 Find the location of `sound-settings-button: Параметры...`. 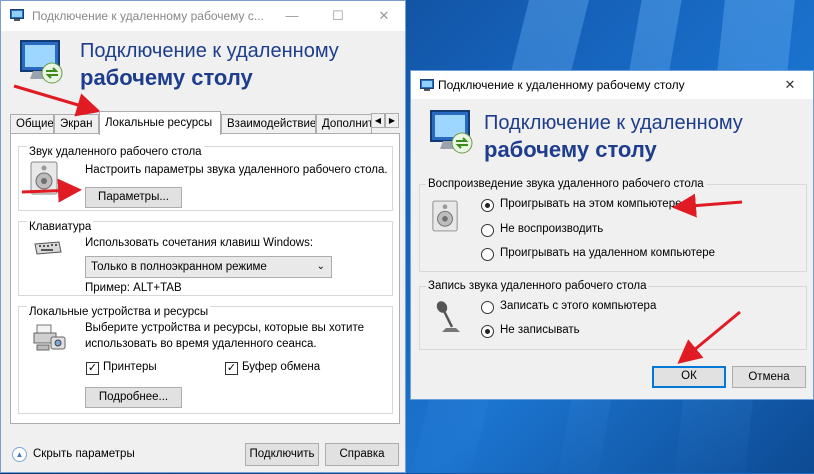

sound-settings-button: Параметры... is located at coordinates (133, 197).